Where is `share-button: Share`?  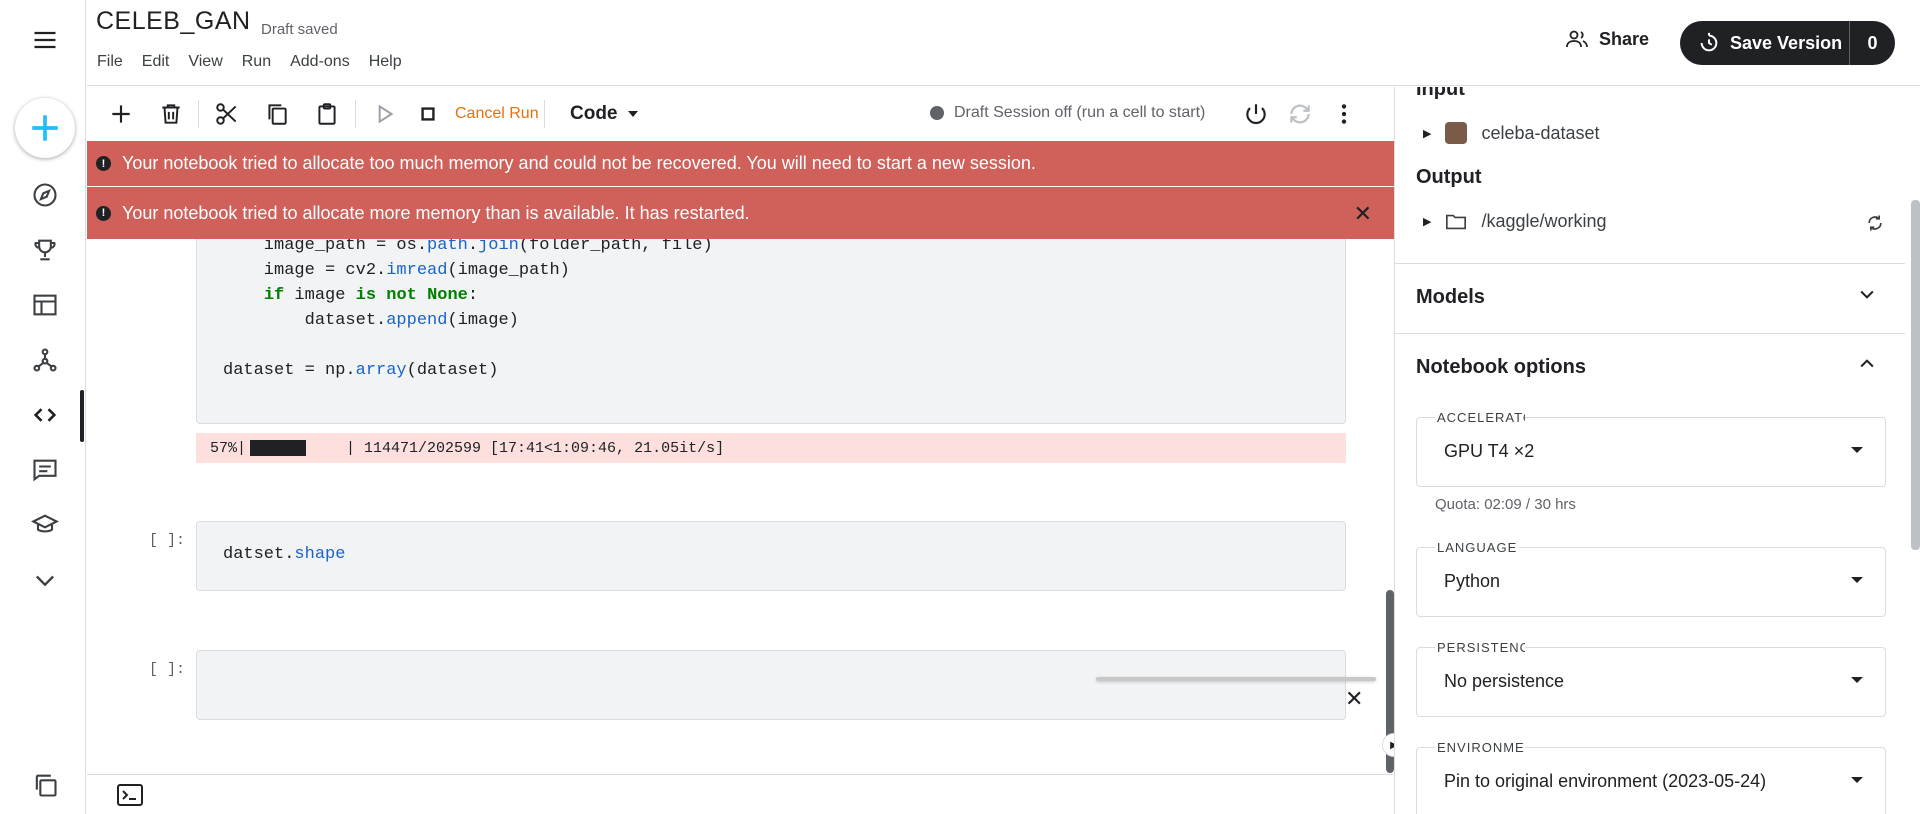 share-button: Share is located at coordinates (1607, 39).